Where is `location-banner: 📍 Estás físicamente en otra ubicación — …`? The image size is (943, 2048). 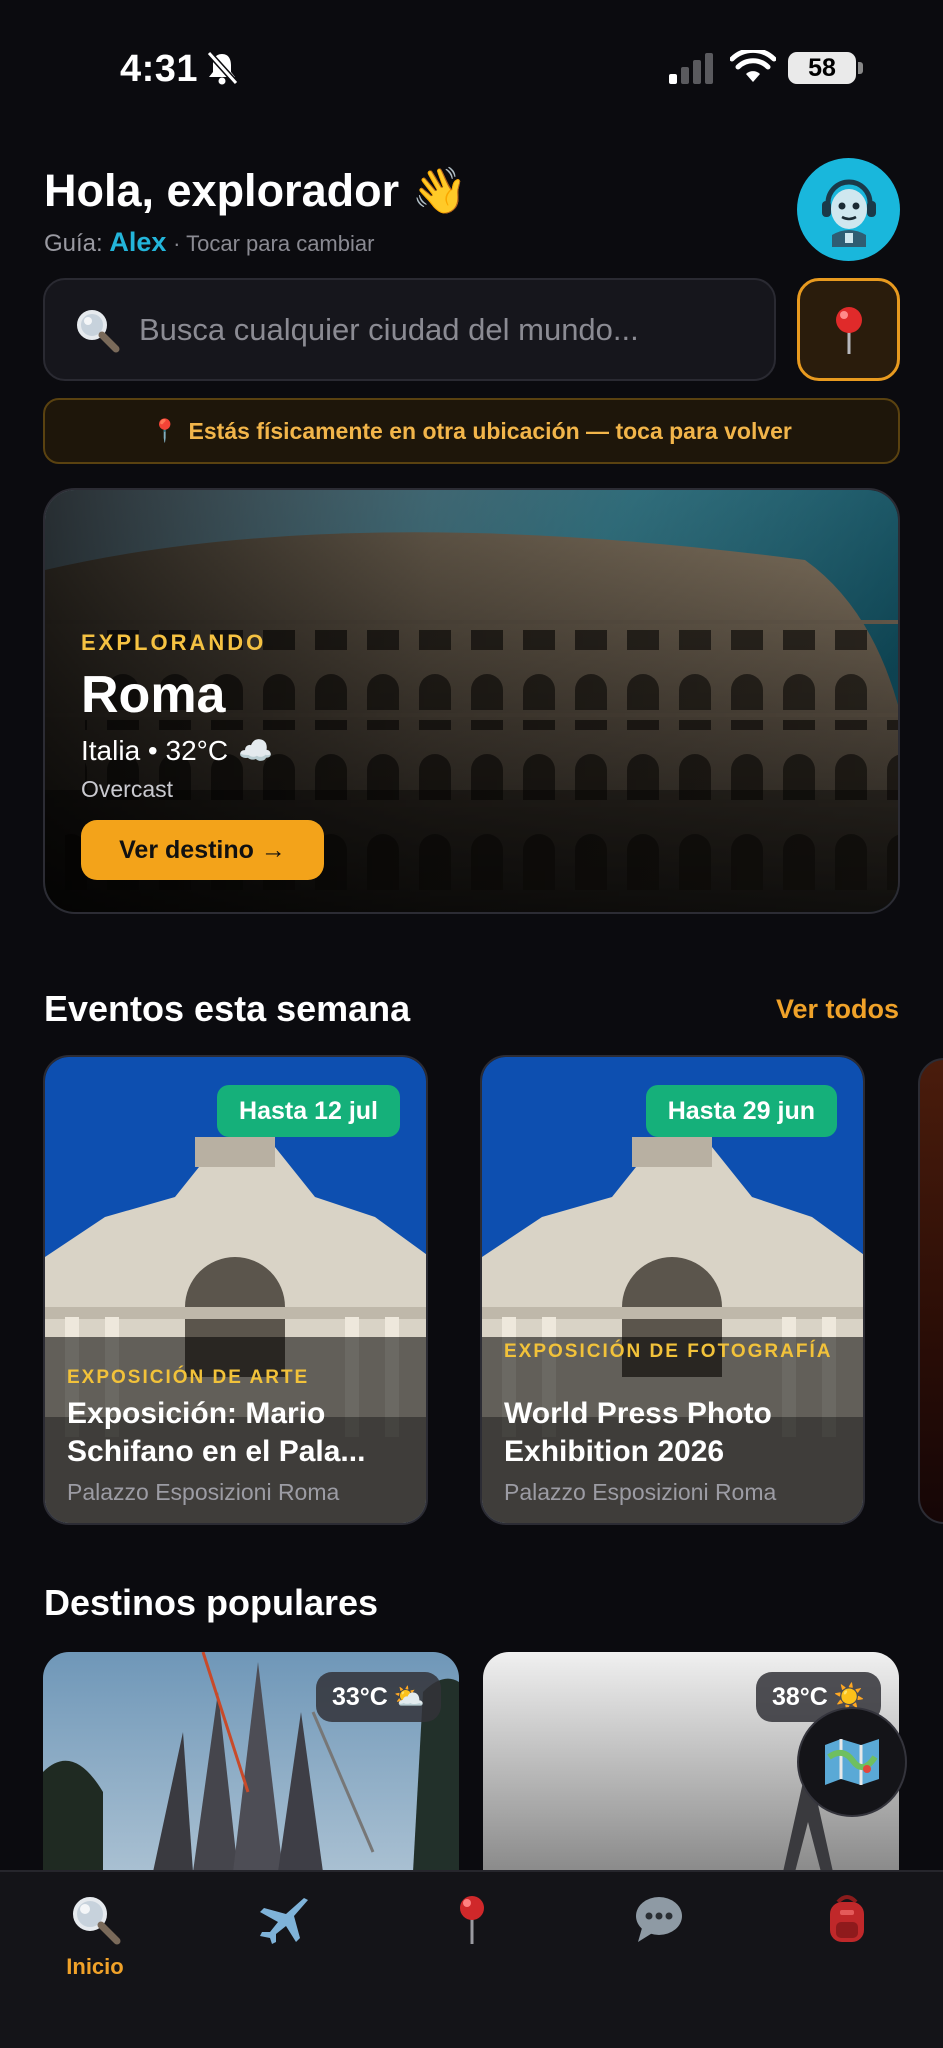 location-banner: 📍 Estás físicamente en otra ubicación — … is located at coordinates (471, 431).